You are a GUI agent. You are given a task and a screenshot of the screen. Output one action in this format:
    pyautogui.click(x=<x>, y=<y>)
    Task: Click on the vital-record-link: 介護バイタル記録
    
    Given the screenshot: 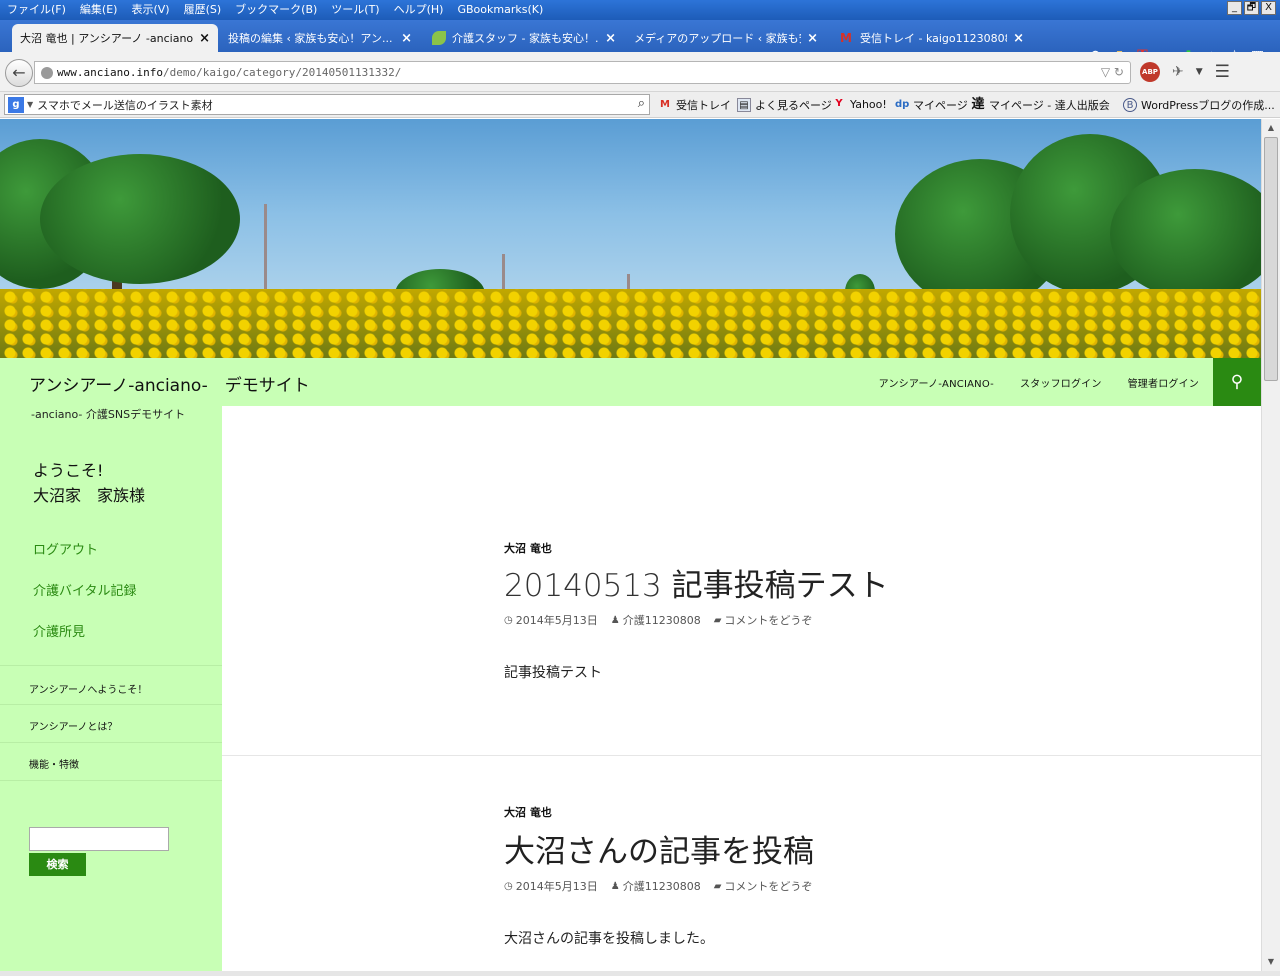 What is the action you would take?
    pyautogui.click(x=84, y=589)
    